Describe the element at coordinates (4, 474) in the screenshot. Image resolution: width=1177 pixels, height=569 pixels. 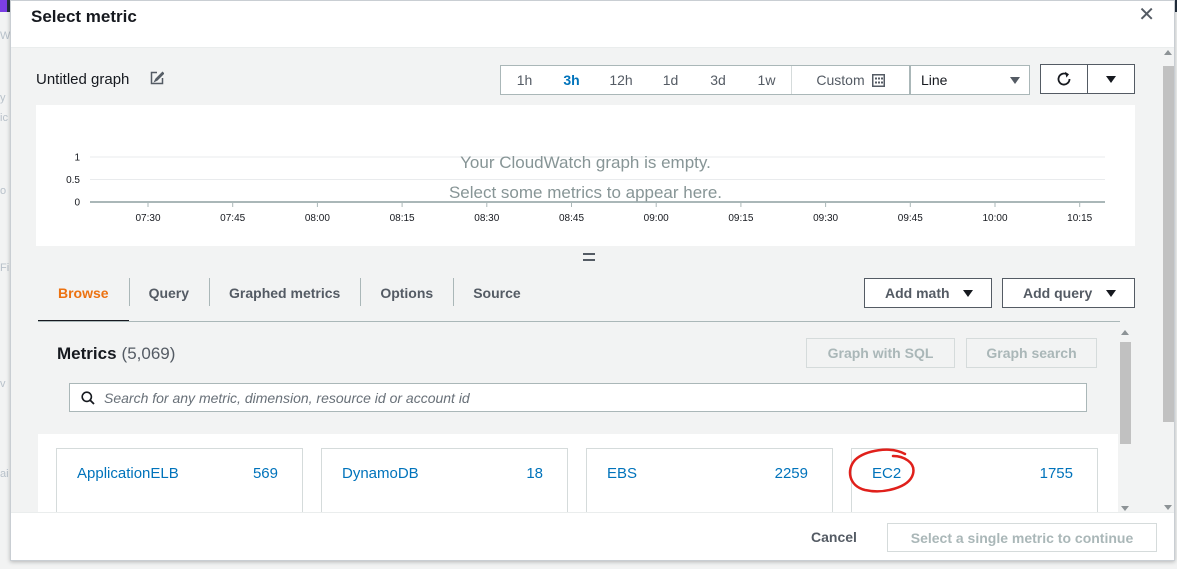
I see `background-text: ai` at that location.